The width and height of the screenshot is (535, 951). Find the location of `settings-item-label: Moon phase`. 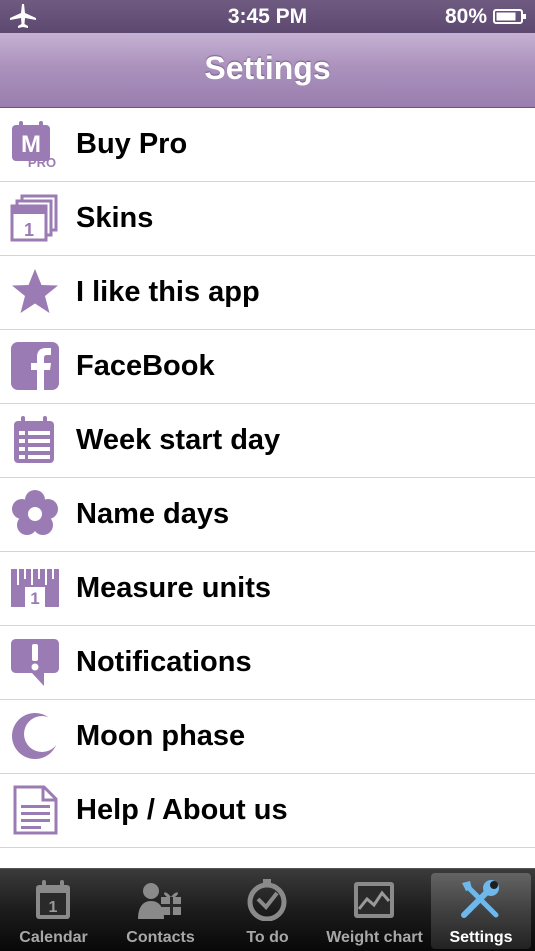

settings-item-label: Moon phase is located at coordinates (161, 736).